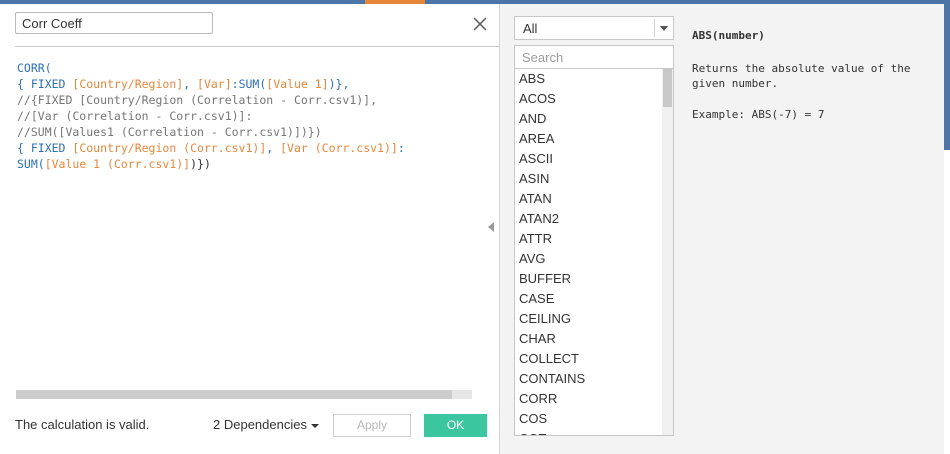 This screenshot has height=454, width=950. What do you see at coordinates (34, 68) in the screenshot?
I see `formula-token: CORR(` at bounding box center [34, 68].